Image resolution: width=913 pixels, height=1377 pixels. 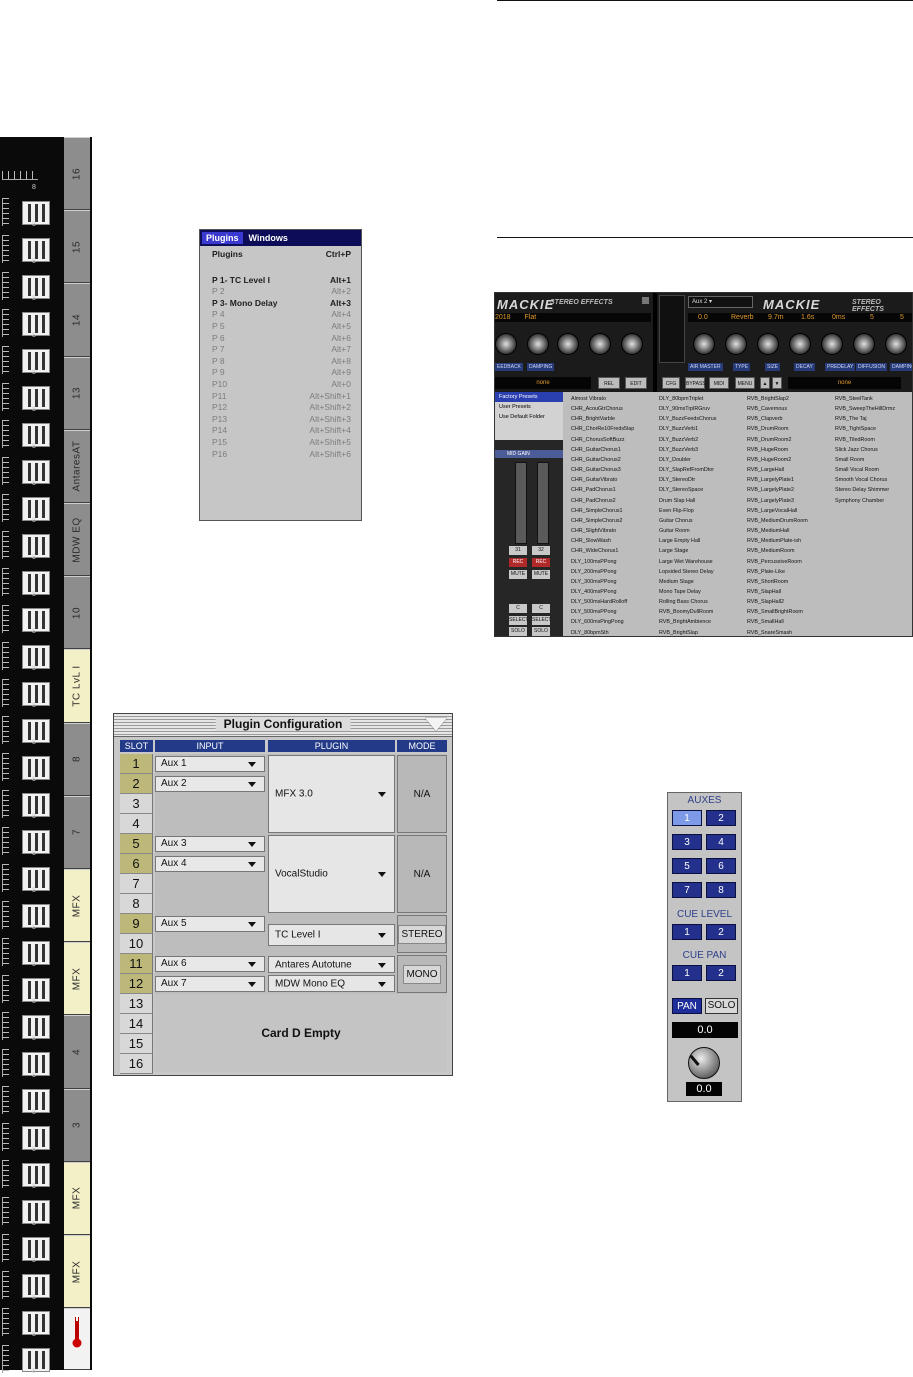 What do you see at coordinates (687, 470) in the screenshot?
I see `preset-item: DLY_SlapRefFromDtor` at bounding box center [687, 470].